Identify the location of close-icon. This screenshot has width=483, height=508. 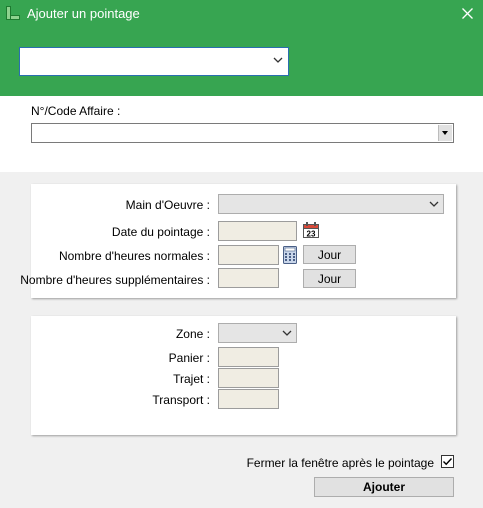
(467, 13).